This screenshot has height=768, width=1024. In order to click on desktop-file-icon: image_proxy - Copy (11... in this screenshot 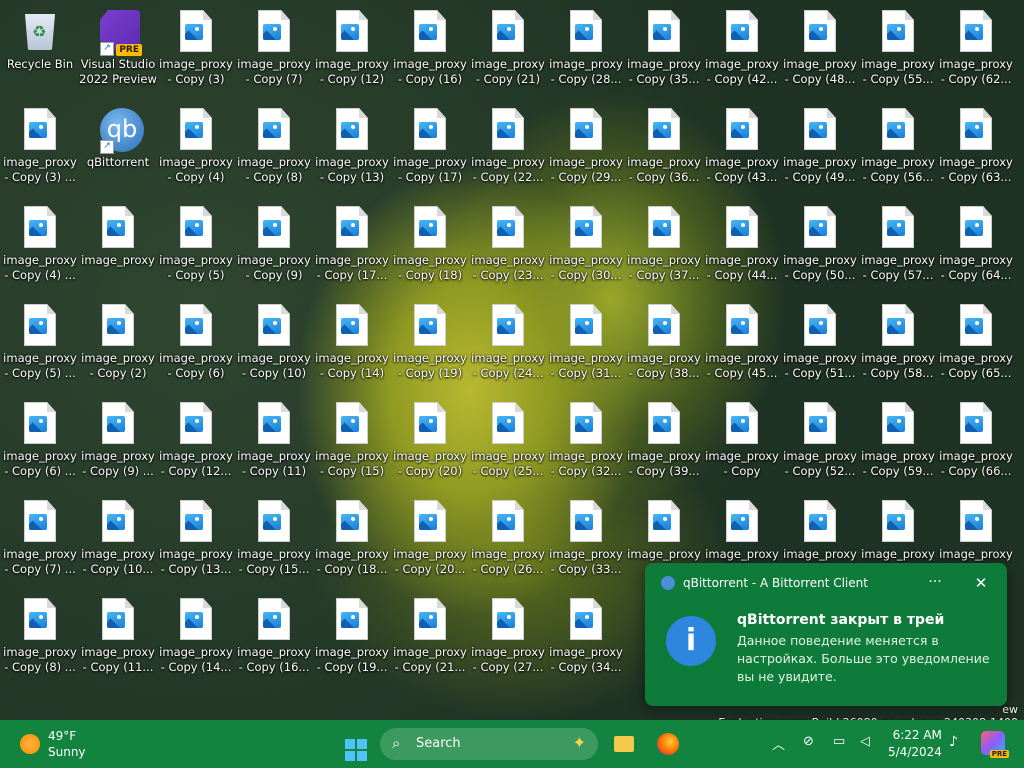, I will do `click(118, 638)`.